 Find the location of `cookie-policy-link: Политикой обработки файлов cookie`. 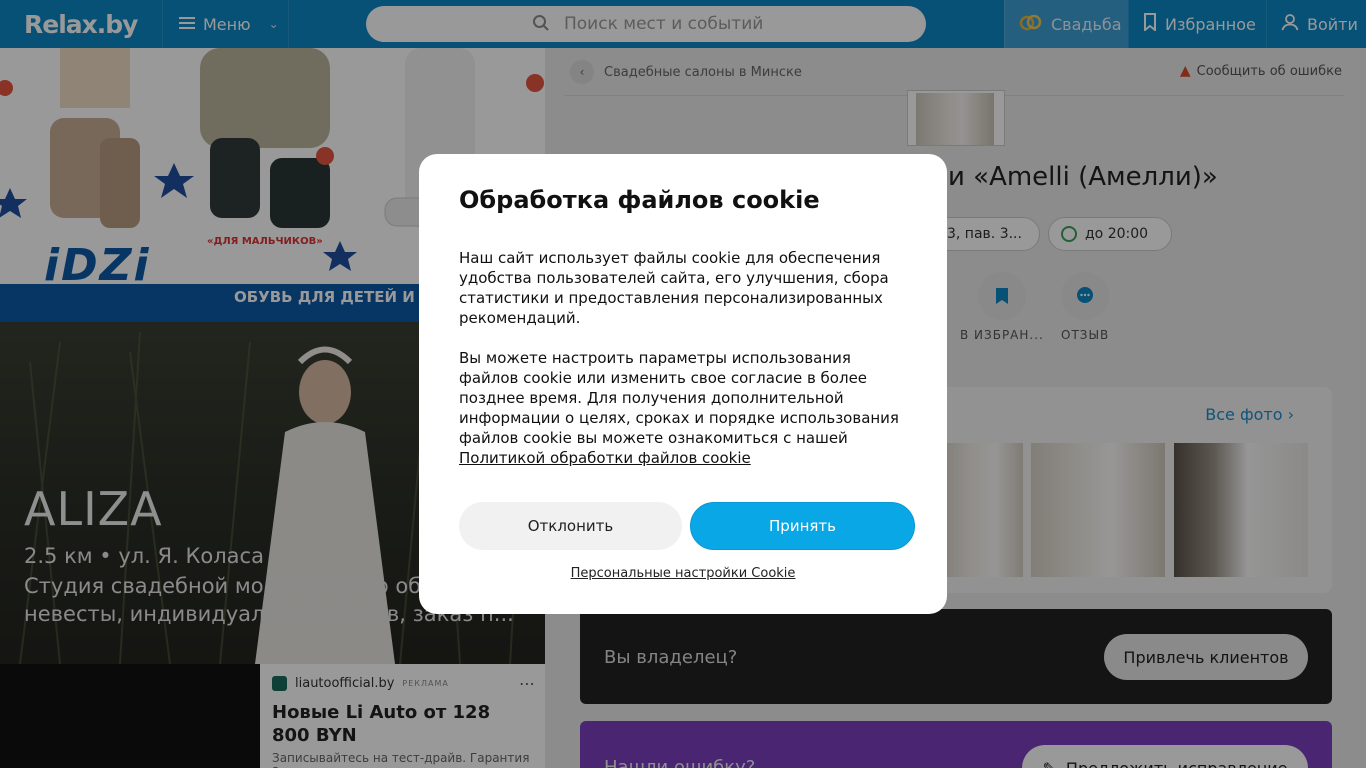

cookie-policy-link: Политикой обработки файлов cookie is located at coordinates (605, 458).